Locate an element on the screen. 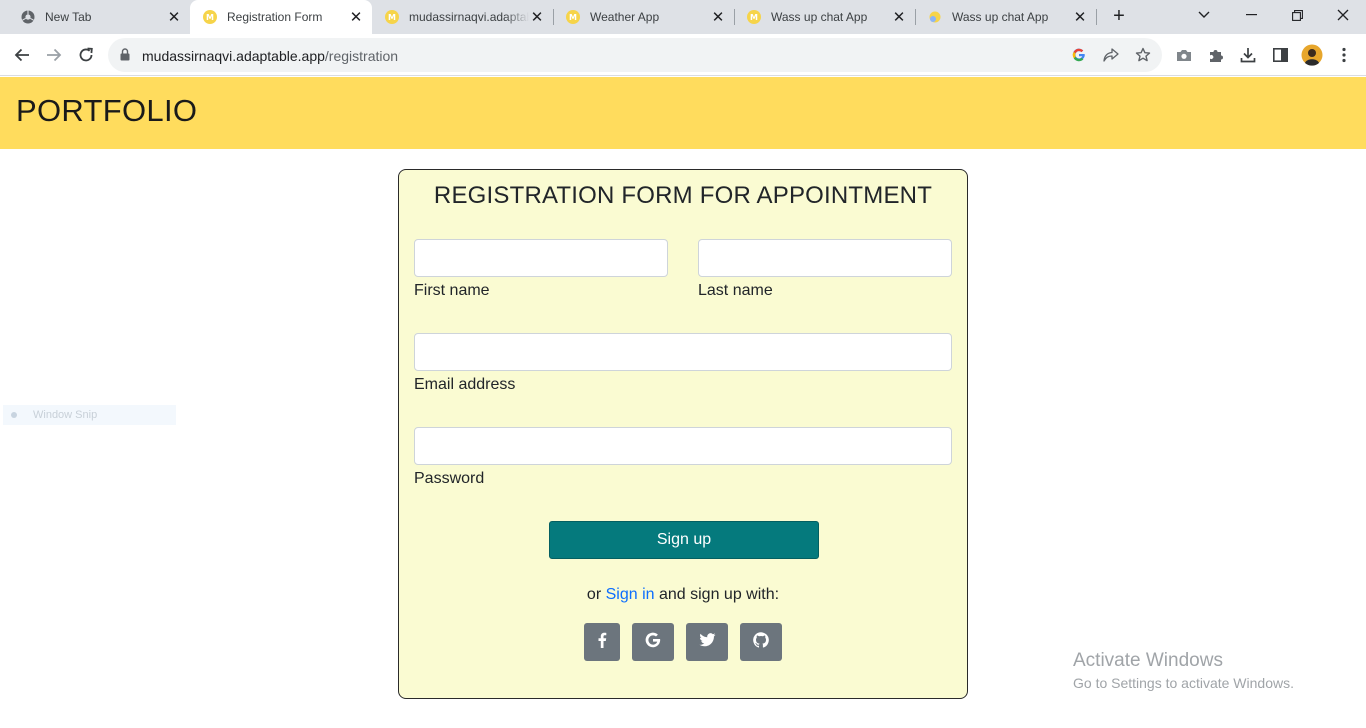 The height and width of the screenshot is (728, 1366). facebook-icon is located at coordinates (602, 642).